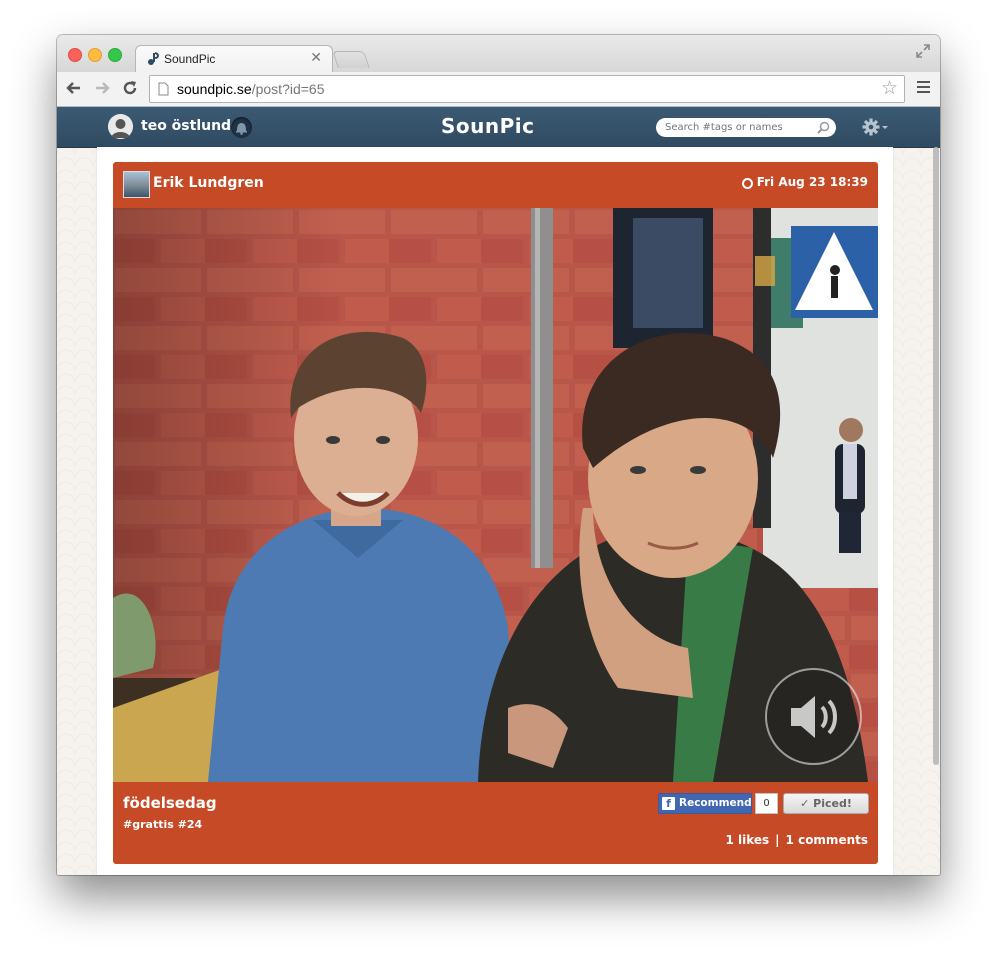 The height and width of the screenshot is (954, 997). Describe the element at coordinates (153, 58) in the screenshot. I see `soundpic-favicon-icon` at that location.